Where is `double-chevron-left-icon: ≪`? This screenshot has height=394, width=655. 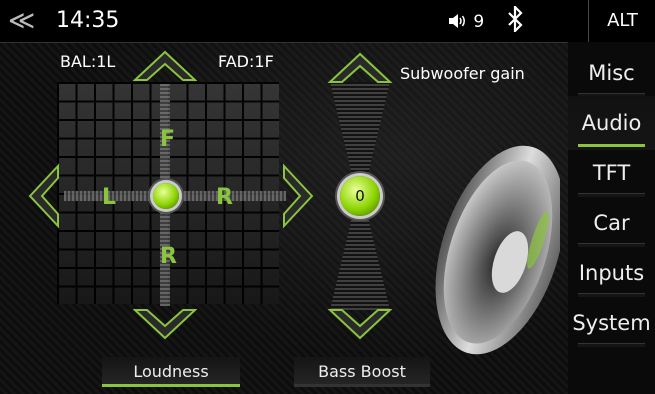
double-chevron-left-icon: ≪ is located at coordinates (22, 21).